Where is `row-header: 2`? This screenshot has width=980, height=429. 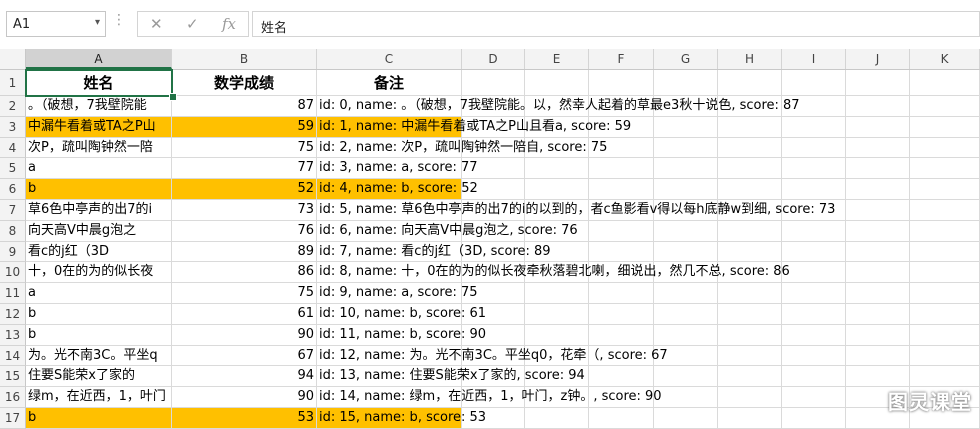 row-header: 2 is located at coordinates (13, 106).